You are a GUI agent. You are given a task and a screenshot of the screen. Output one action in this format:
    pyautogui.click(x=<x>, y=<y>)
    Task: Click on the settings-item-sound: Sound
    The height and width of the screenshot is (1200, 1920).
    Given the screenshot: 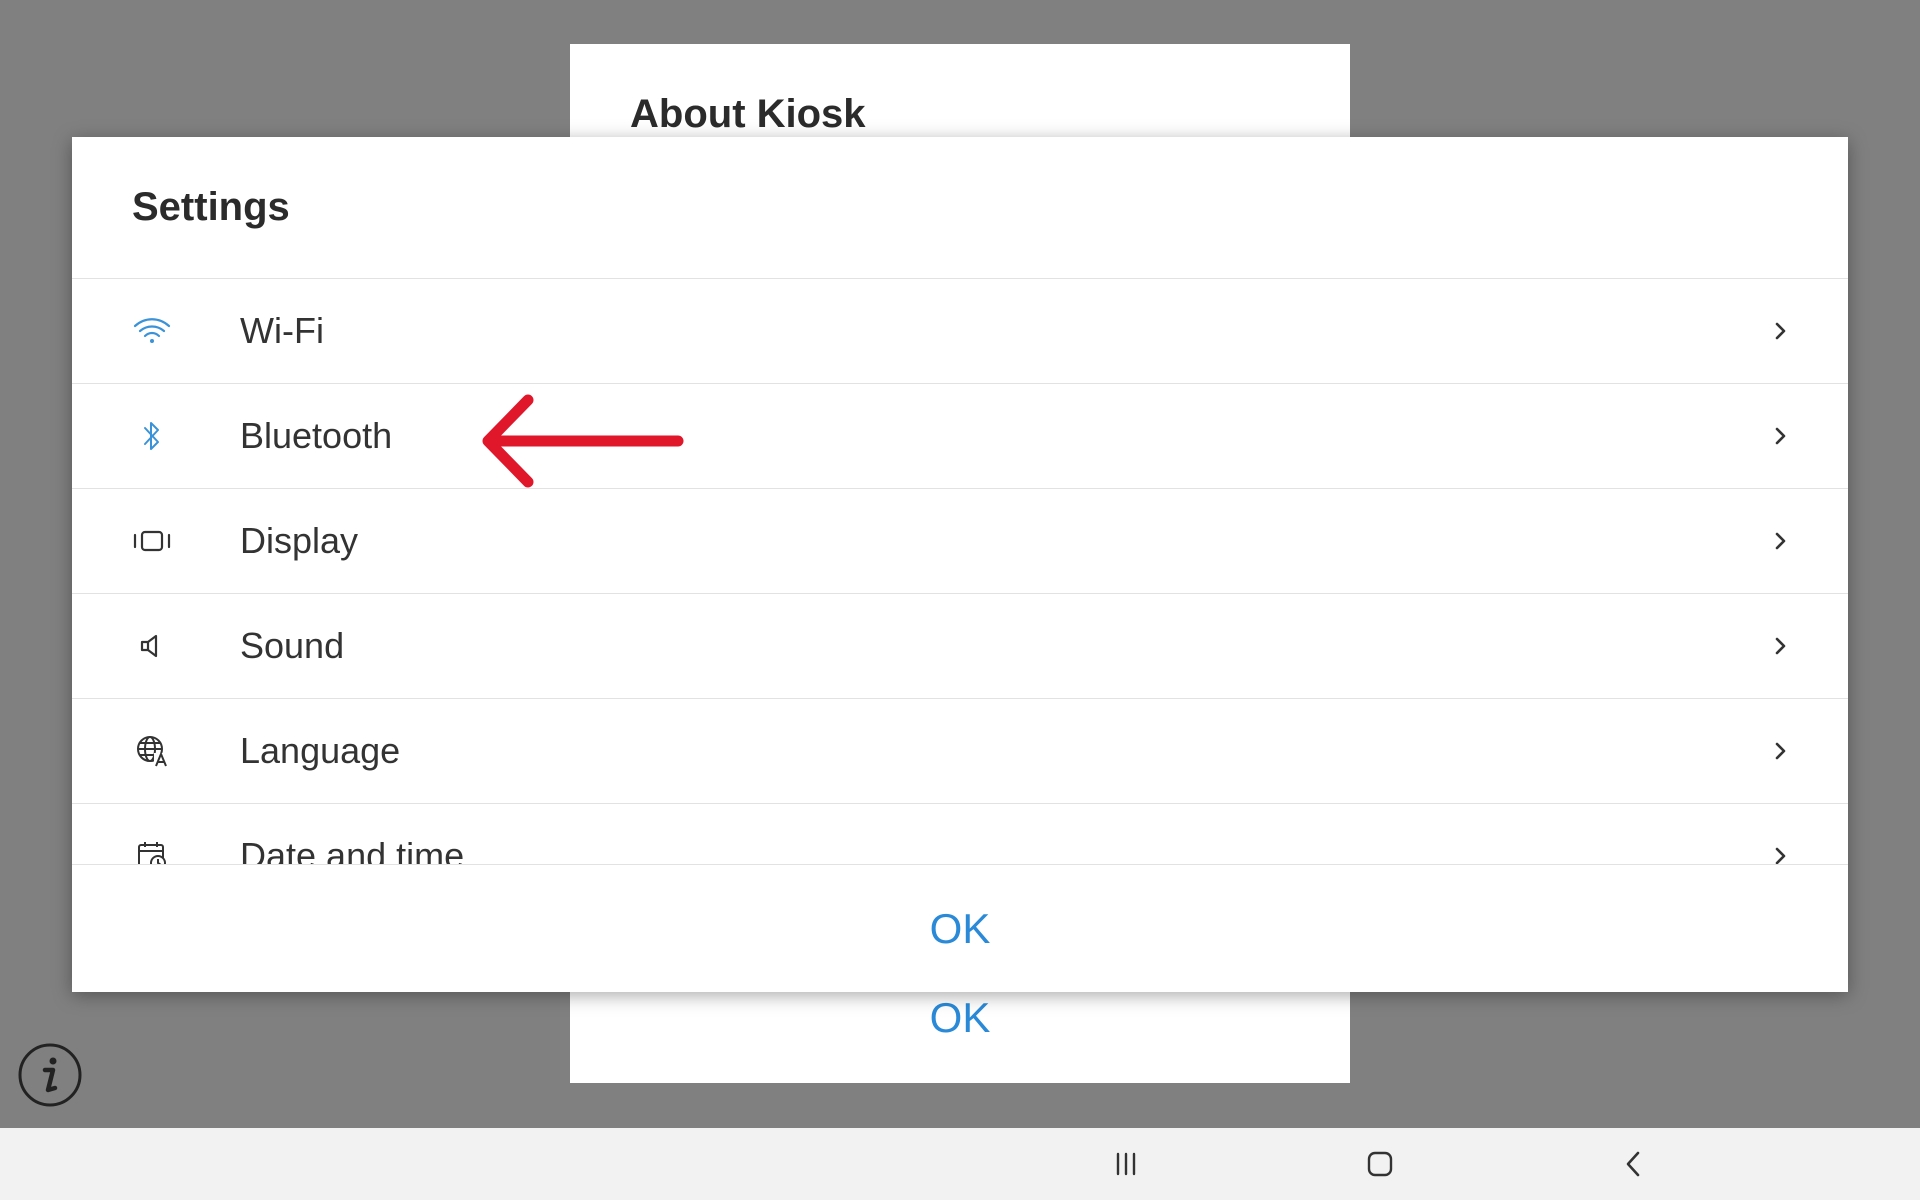 What is the action you would take?
    pyautogui.click(x=960, y=646)
    